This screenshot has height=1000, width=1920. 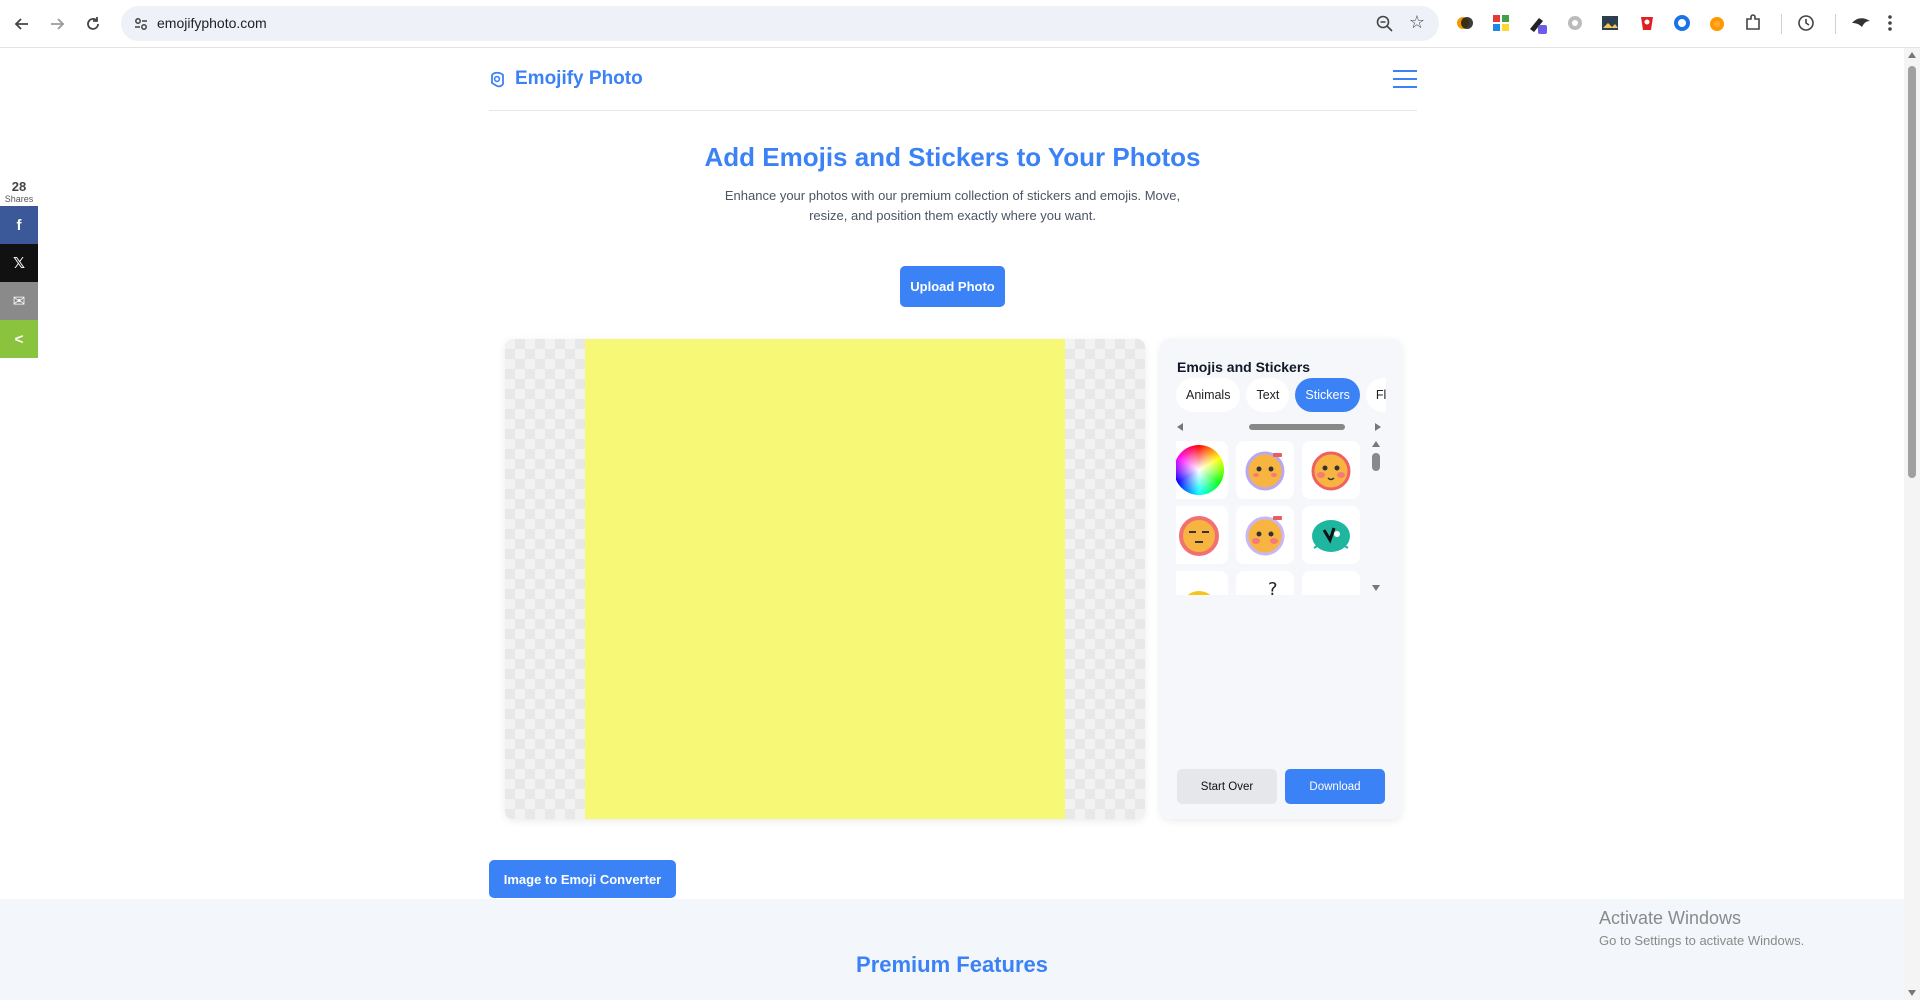 What do you see at coordinates (1297, 427) in the screenshot?
I see `tabs-scrollbar-thumb` at bounding box center [1297, 427].